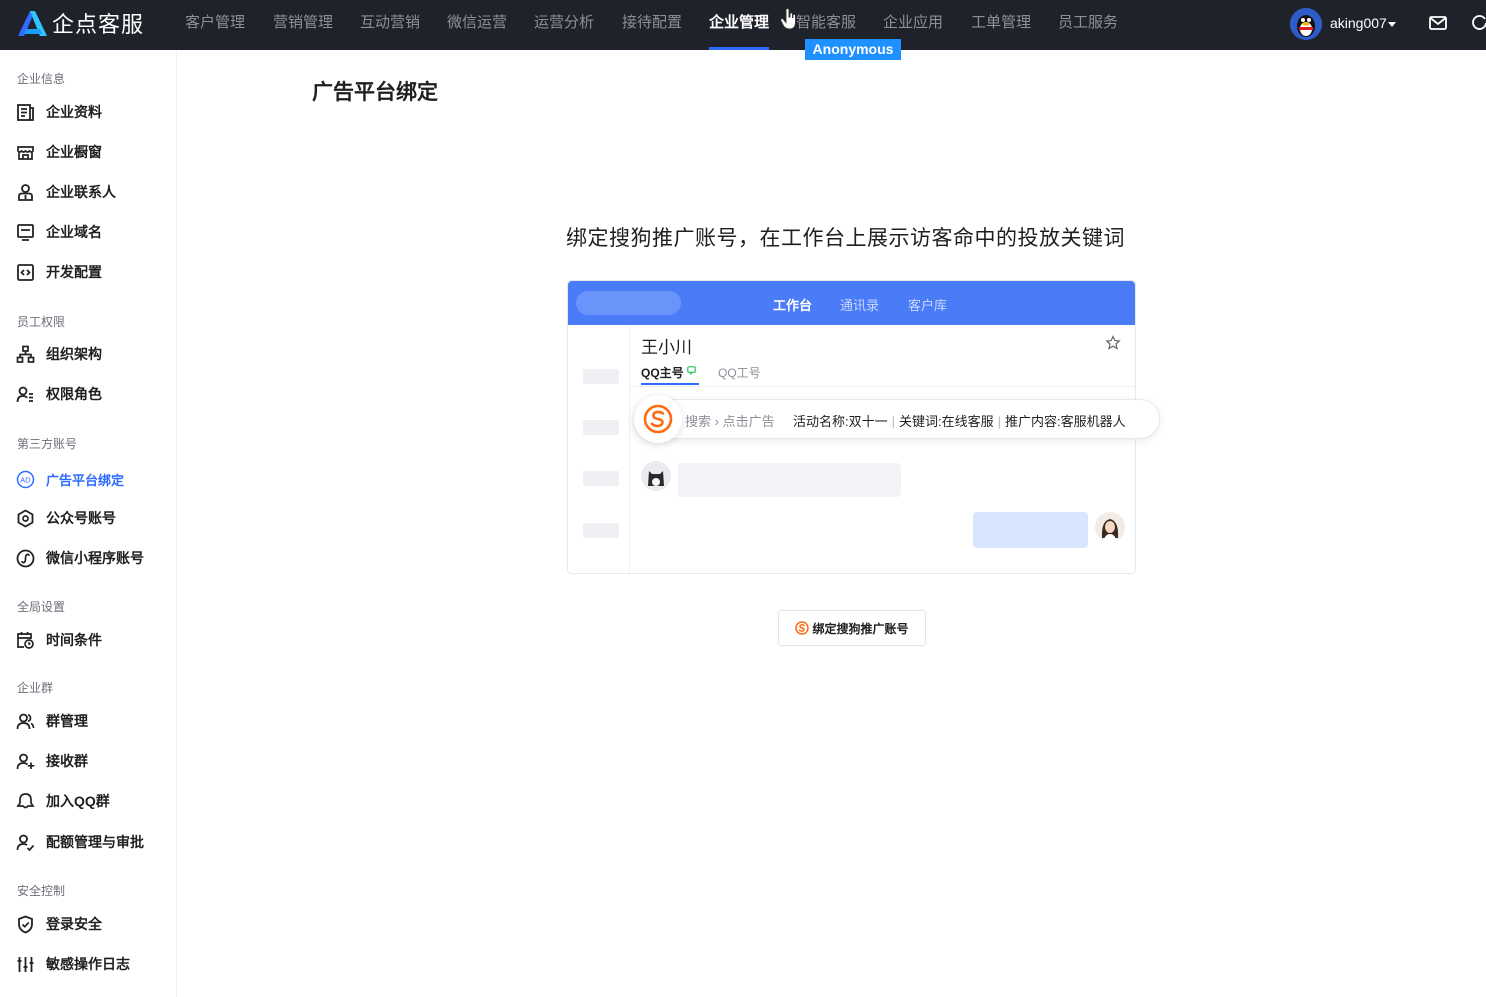 Image resolution: width=1486 pixels, height=997 pixels. I want to click on preview-tab-qq-main: QQ主号, so click(662, 373).